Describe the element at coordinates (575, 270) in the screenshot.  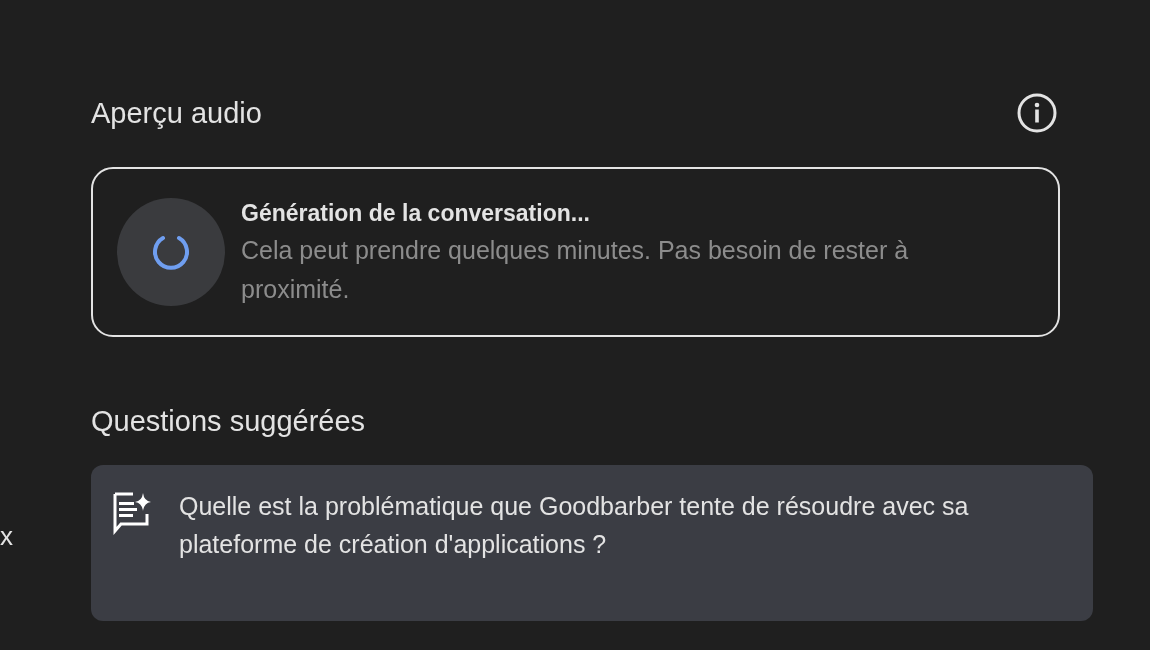
I see `status-subtitle: Cela peut prendre quelques minutes. Pas besoin de rester à proximité.` at that location.